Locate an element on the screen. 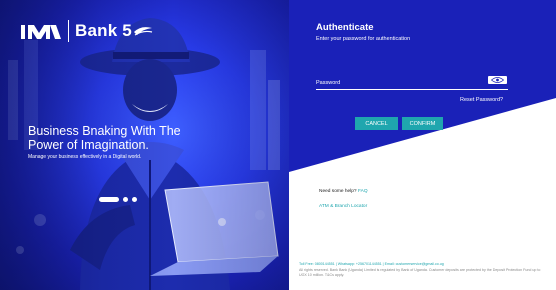 The width and height of the screenshot is (556, 290). help-section: Need some help? FAQ is located at coordinates (343, 191).